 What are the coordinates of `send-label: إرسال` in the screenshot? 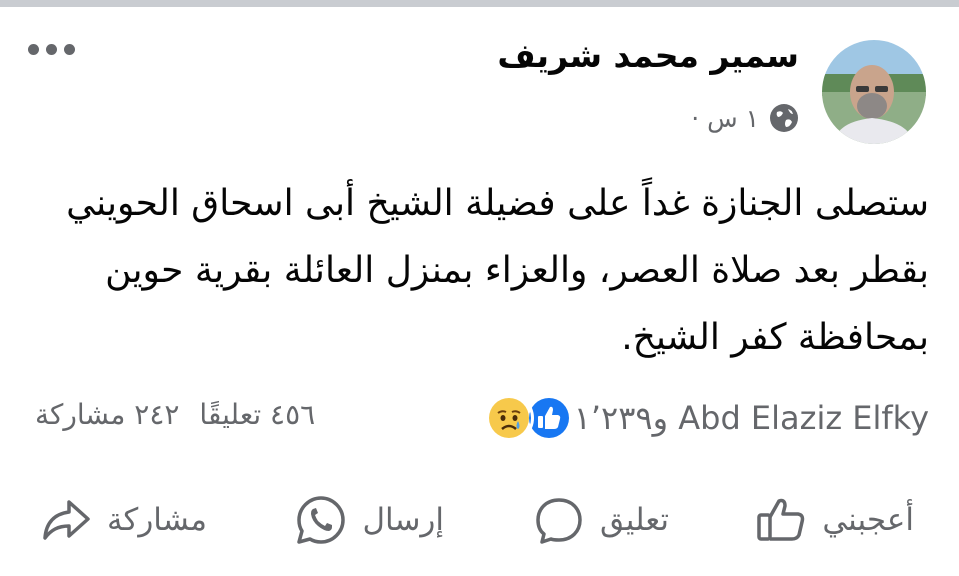 It's located at (403, 520).